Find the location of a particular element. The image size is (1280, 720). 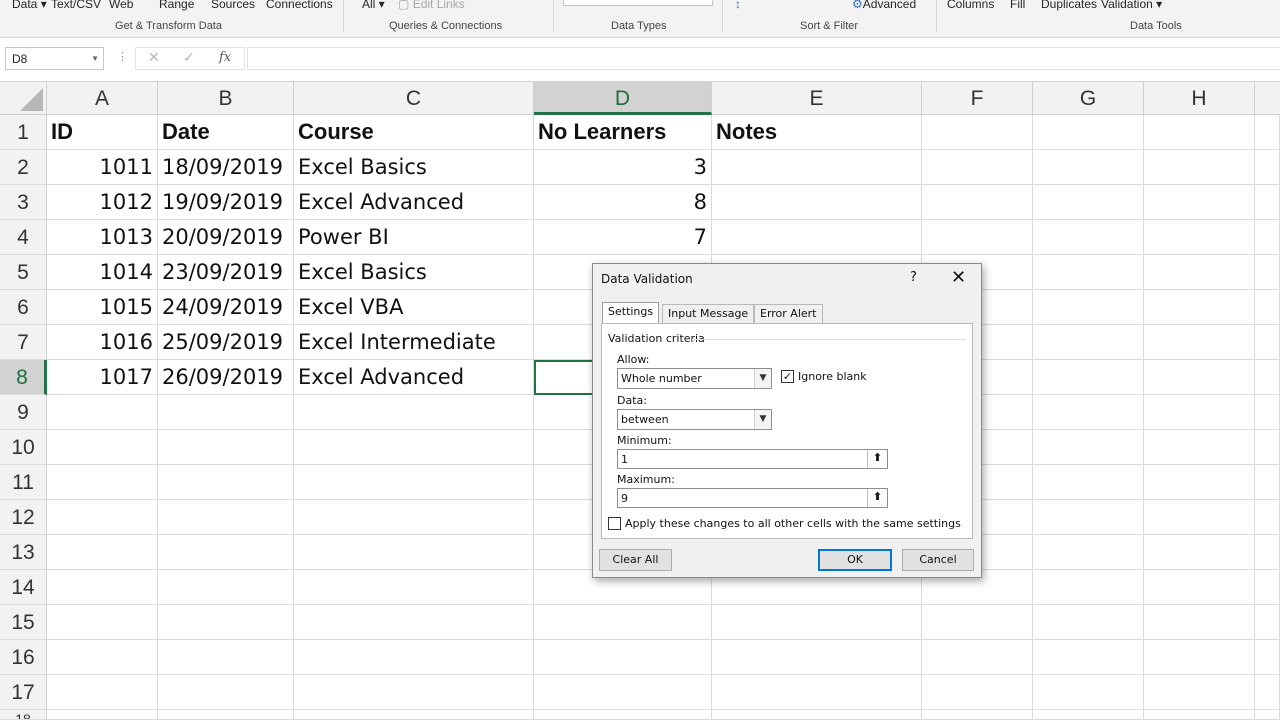

cell-f16 is located at coordinates (977, 657).